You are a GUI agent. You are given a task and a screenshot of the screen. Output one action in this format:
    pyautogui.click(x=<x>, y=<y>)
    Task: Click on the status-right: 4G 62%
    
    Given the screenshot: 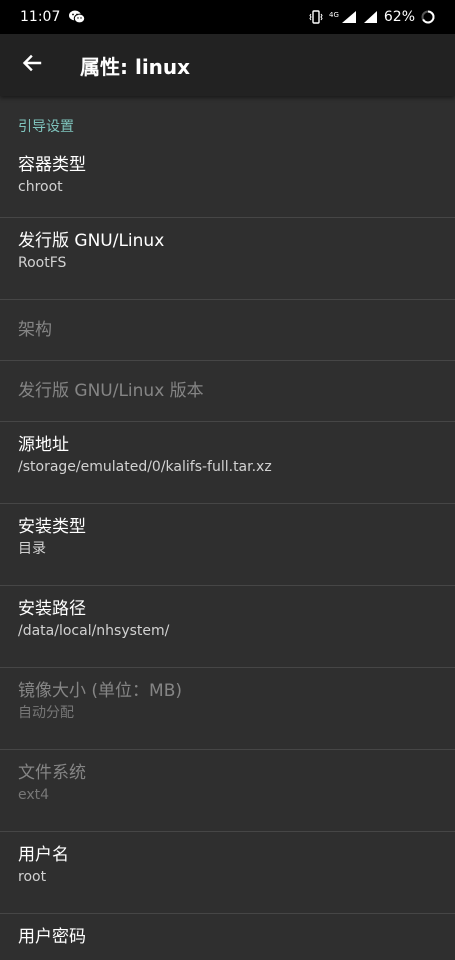 What is the action you would take?
    pyautogui.click(x=372, y=17)
    